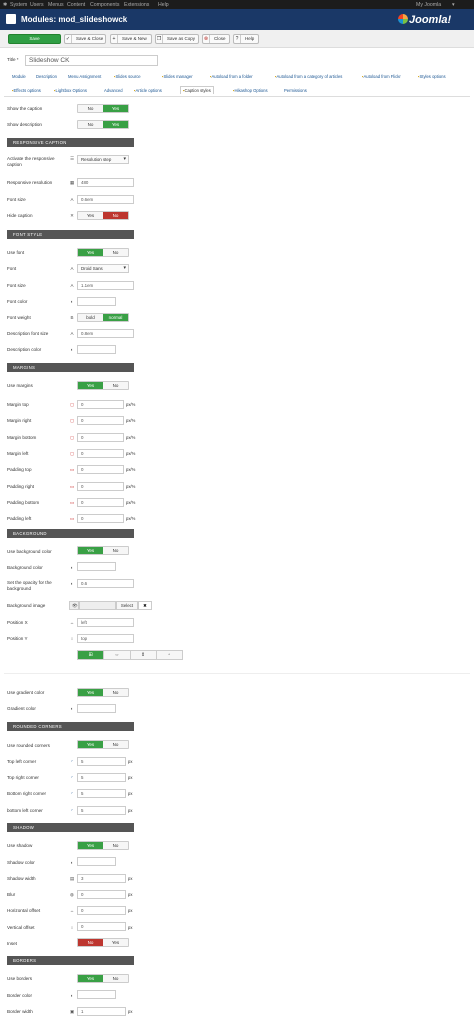 The image size is (474, 1028). I want to click on description-font-size-input: 0.8em, so click(105, 333).